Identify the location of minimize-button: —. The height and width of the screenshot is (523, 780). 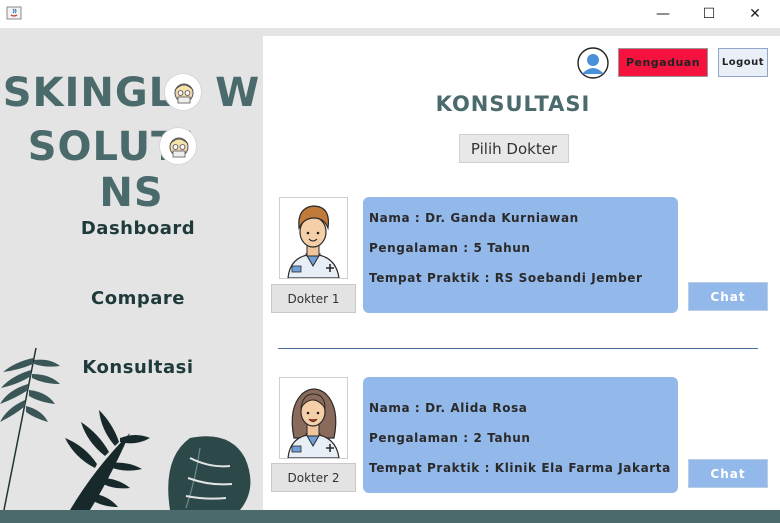
(663, 14).